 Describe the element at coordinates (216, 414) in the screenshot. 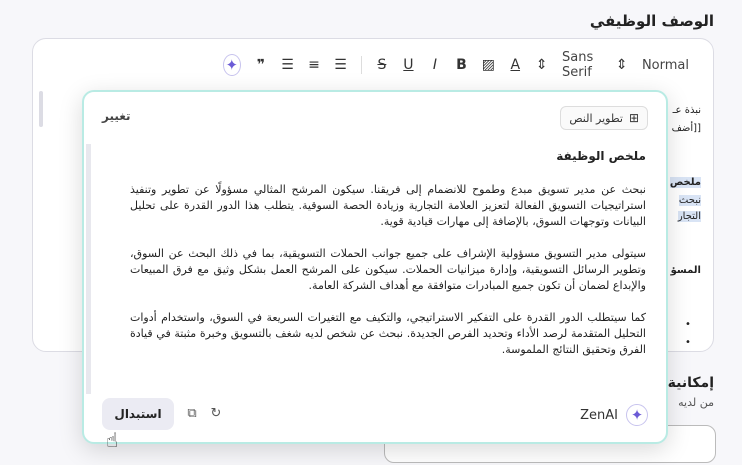

I see `refresh-icon: ↻` at that location.